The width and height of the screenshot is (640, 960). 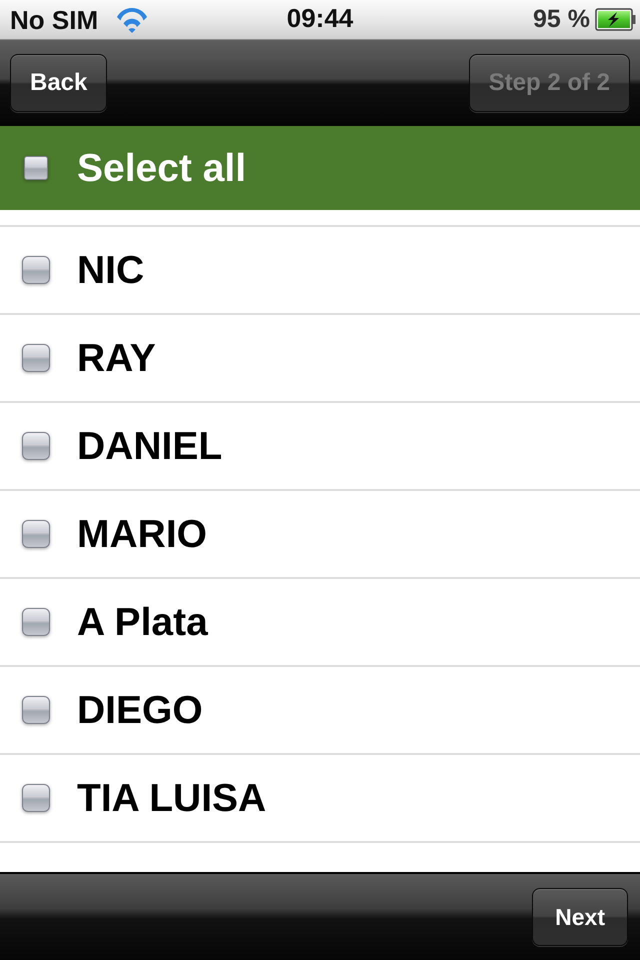 What do you see at coordinates (54, 19) in the screenshot?
I see `carrier-label: No SIM` at bounding box center [54, 19].